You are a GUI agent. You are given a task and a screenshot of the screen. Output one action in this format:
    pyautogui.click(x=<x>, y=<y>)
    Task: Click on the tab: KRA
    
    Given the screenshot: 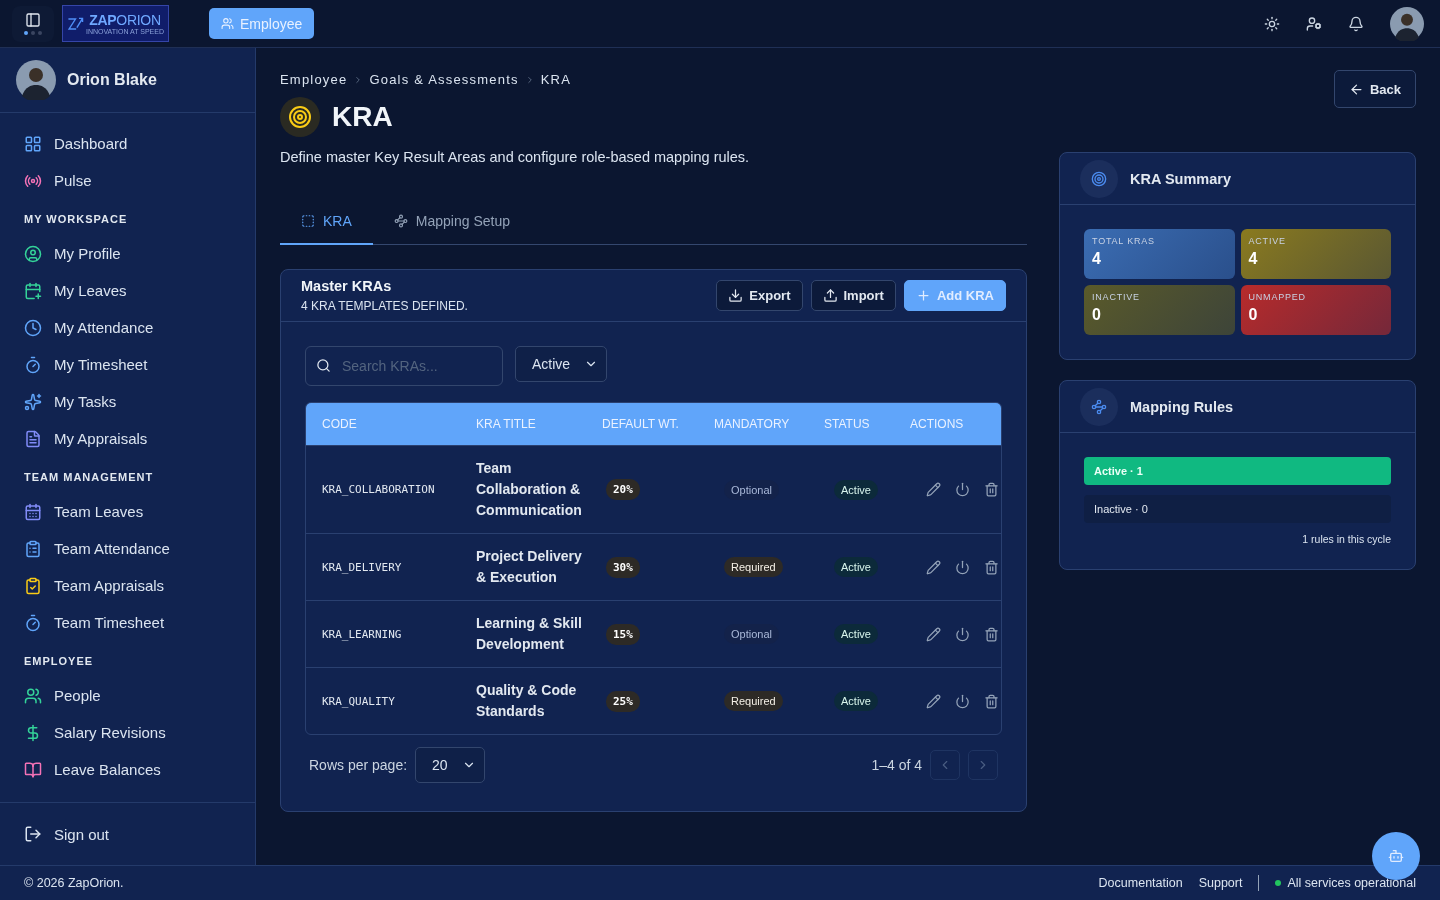 What is the action you would take?
    pyautogui.click(x=326, y=222)
    